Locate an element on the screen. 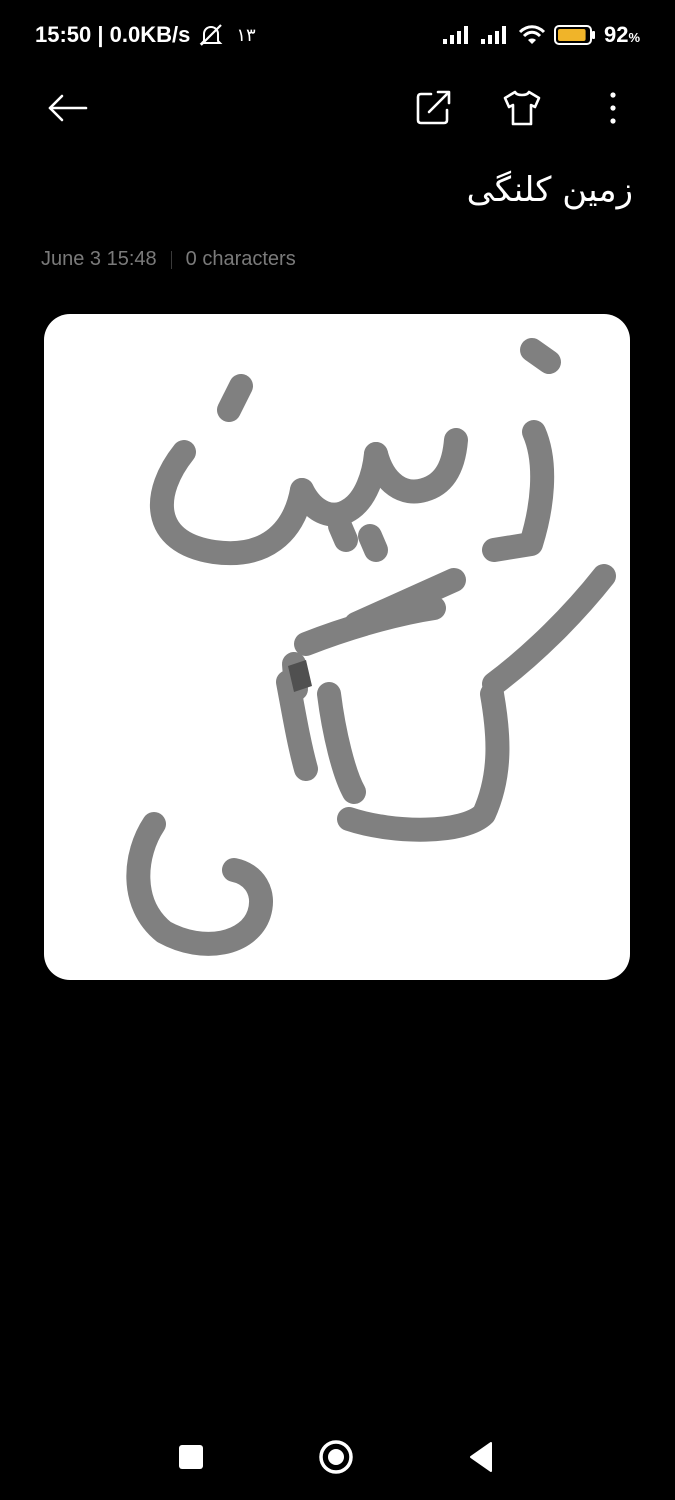 This screenshot has height=1500, width=675. more-button is located at coordinates (613, 108).